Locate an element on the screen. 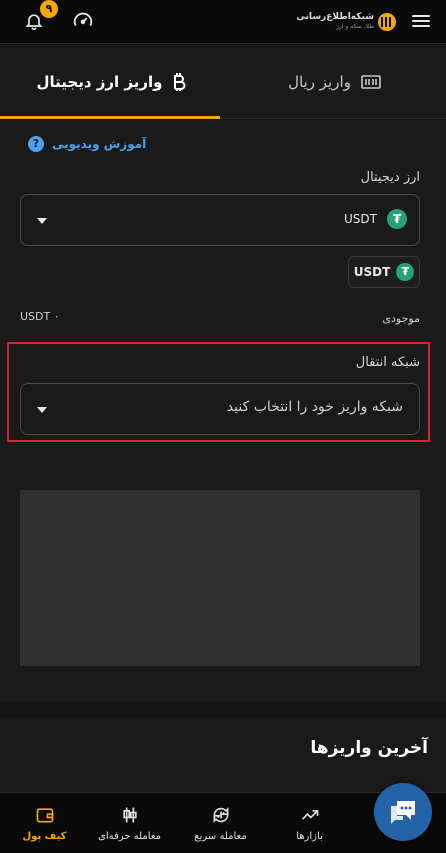 This screenshot has width=446, height=853. chat-icon is located at coordinates (403, 812).